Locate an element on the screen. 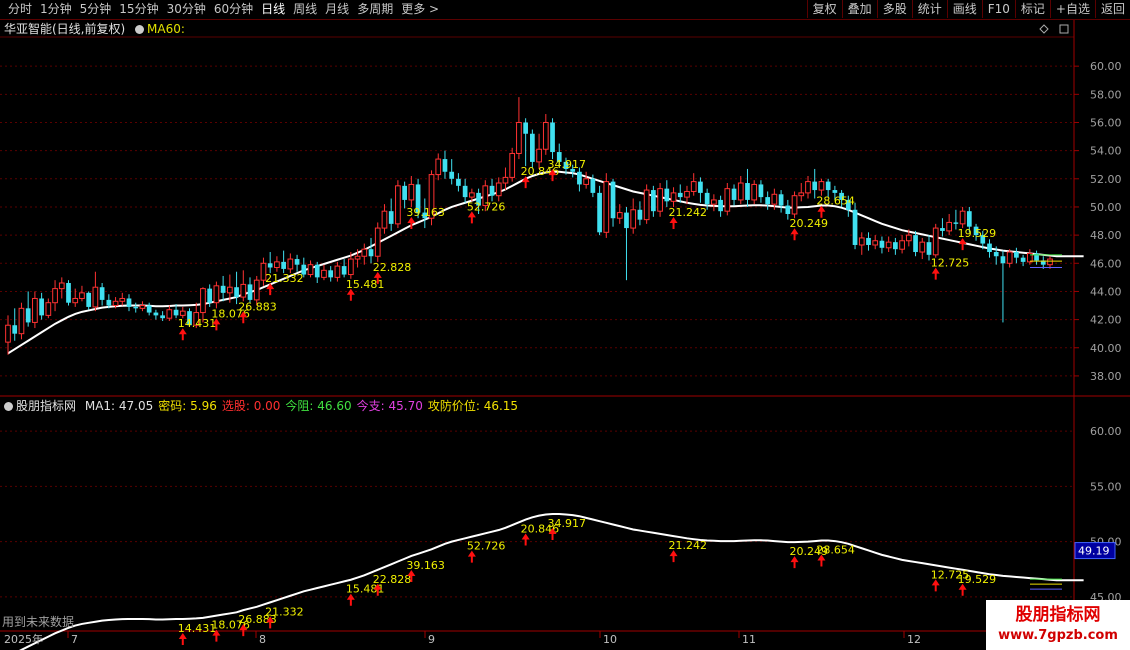 The width and height of the screenshot is (1130, 650). x-tick-label-2: 8 is located at coordinates (262, 639).